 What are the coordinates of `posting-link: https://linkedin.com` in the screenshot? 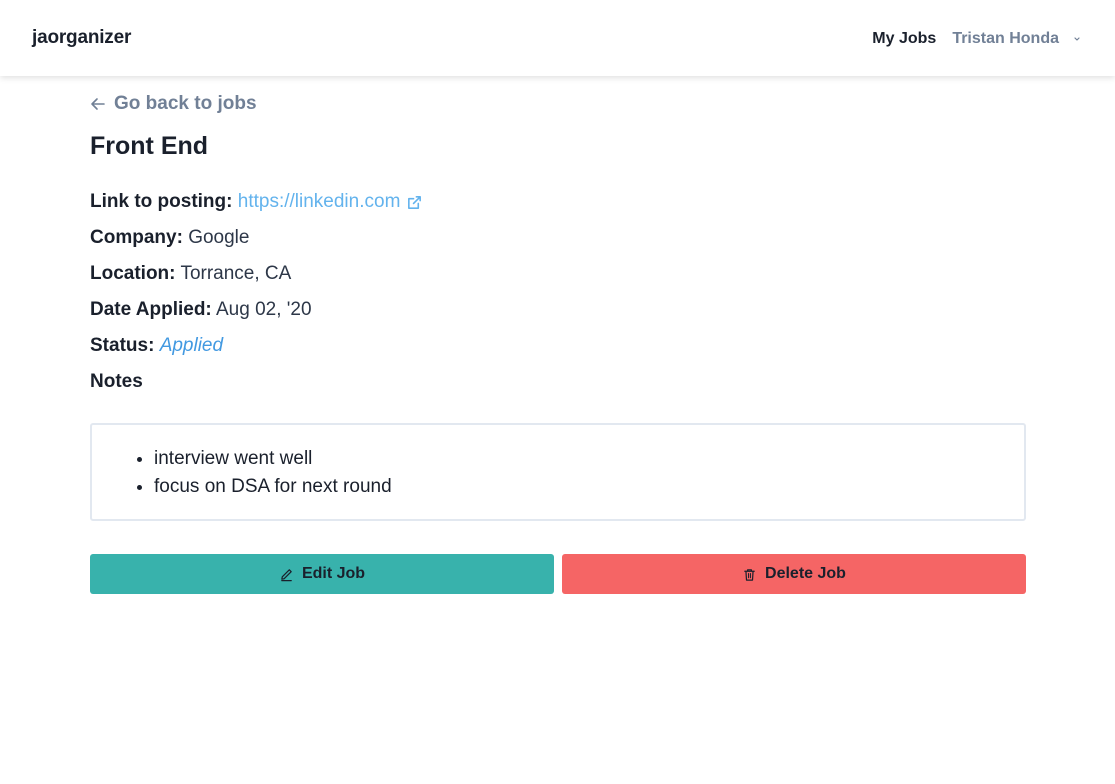 It's located at (331, 202).